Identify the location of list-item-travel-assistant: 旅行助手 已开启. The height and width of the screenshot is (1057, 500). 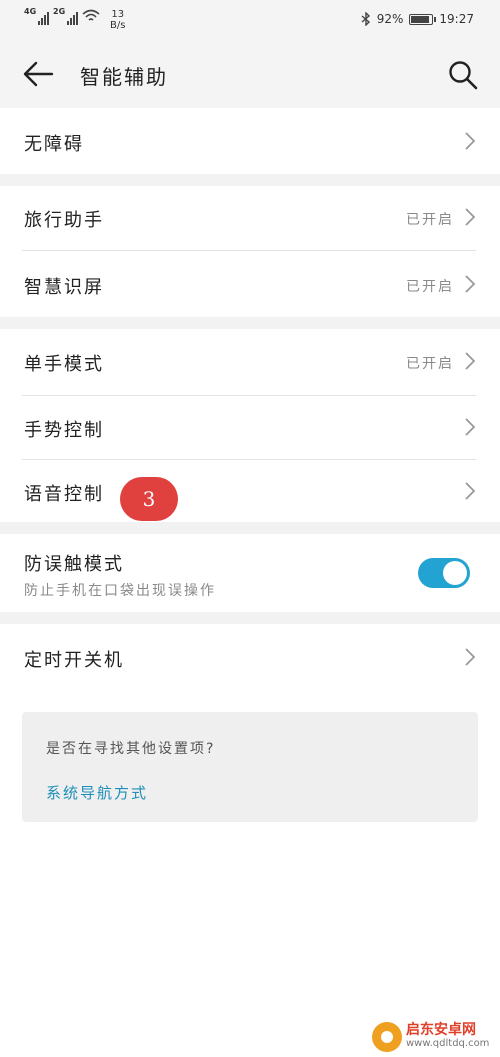
(250, 218).